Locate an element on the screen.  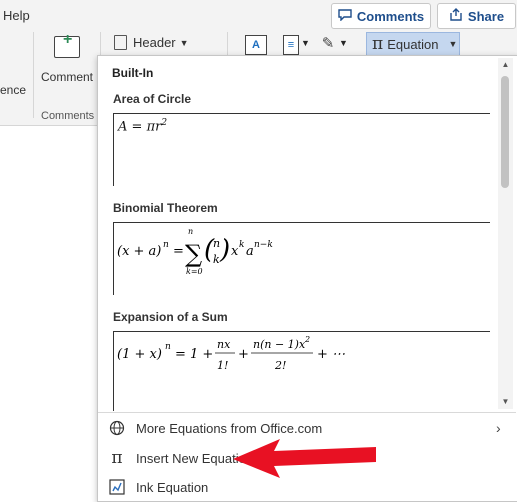
share-icon is located at coordinates (456, 16).